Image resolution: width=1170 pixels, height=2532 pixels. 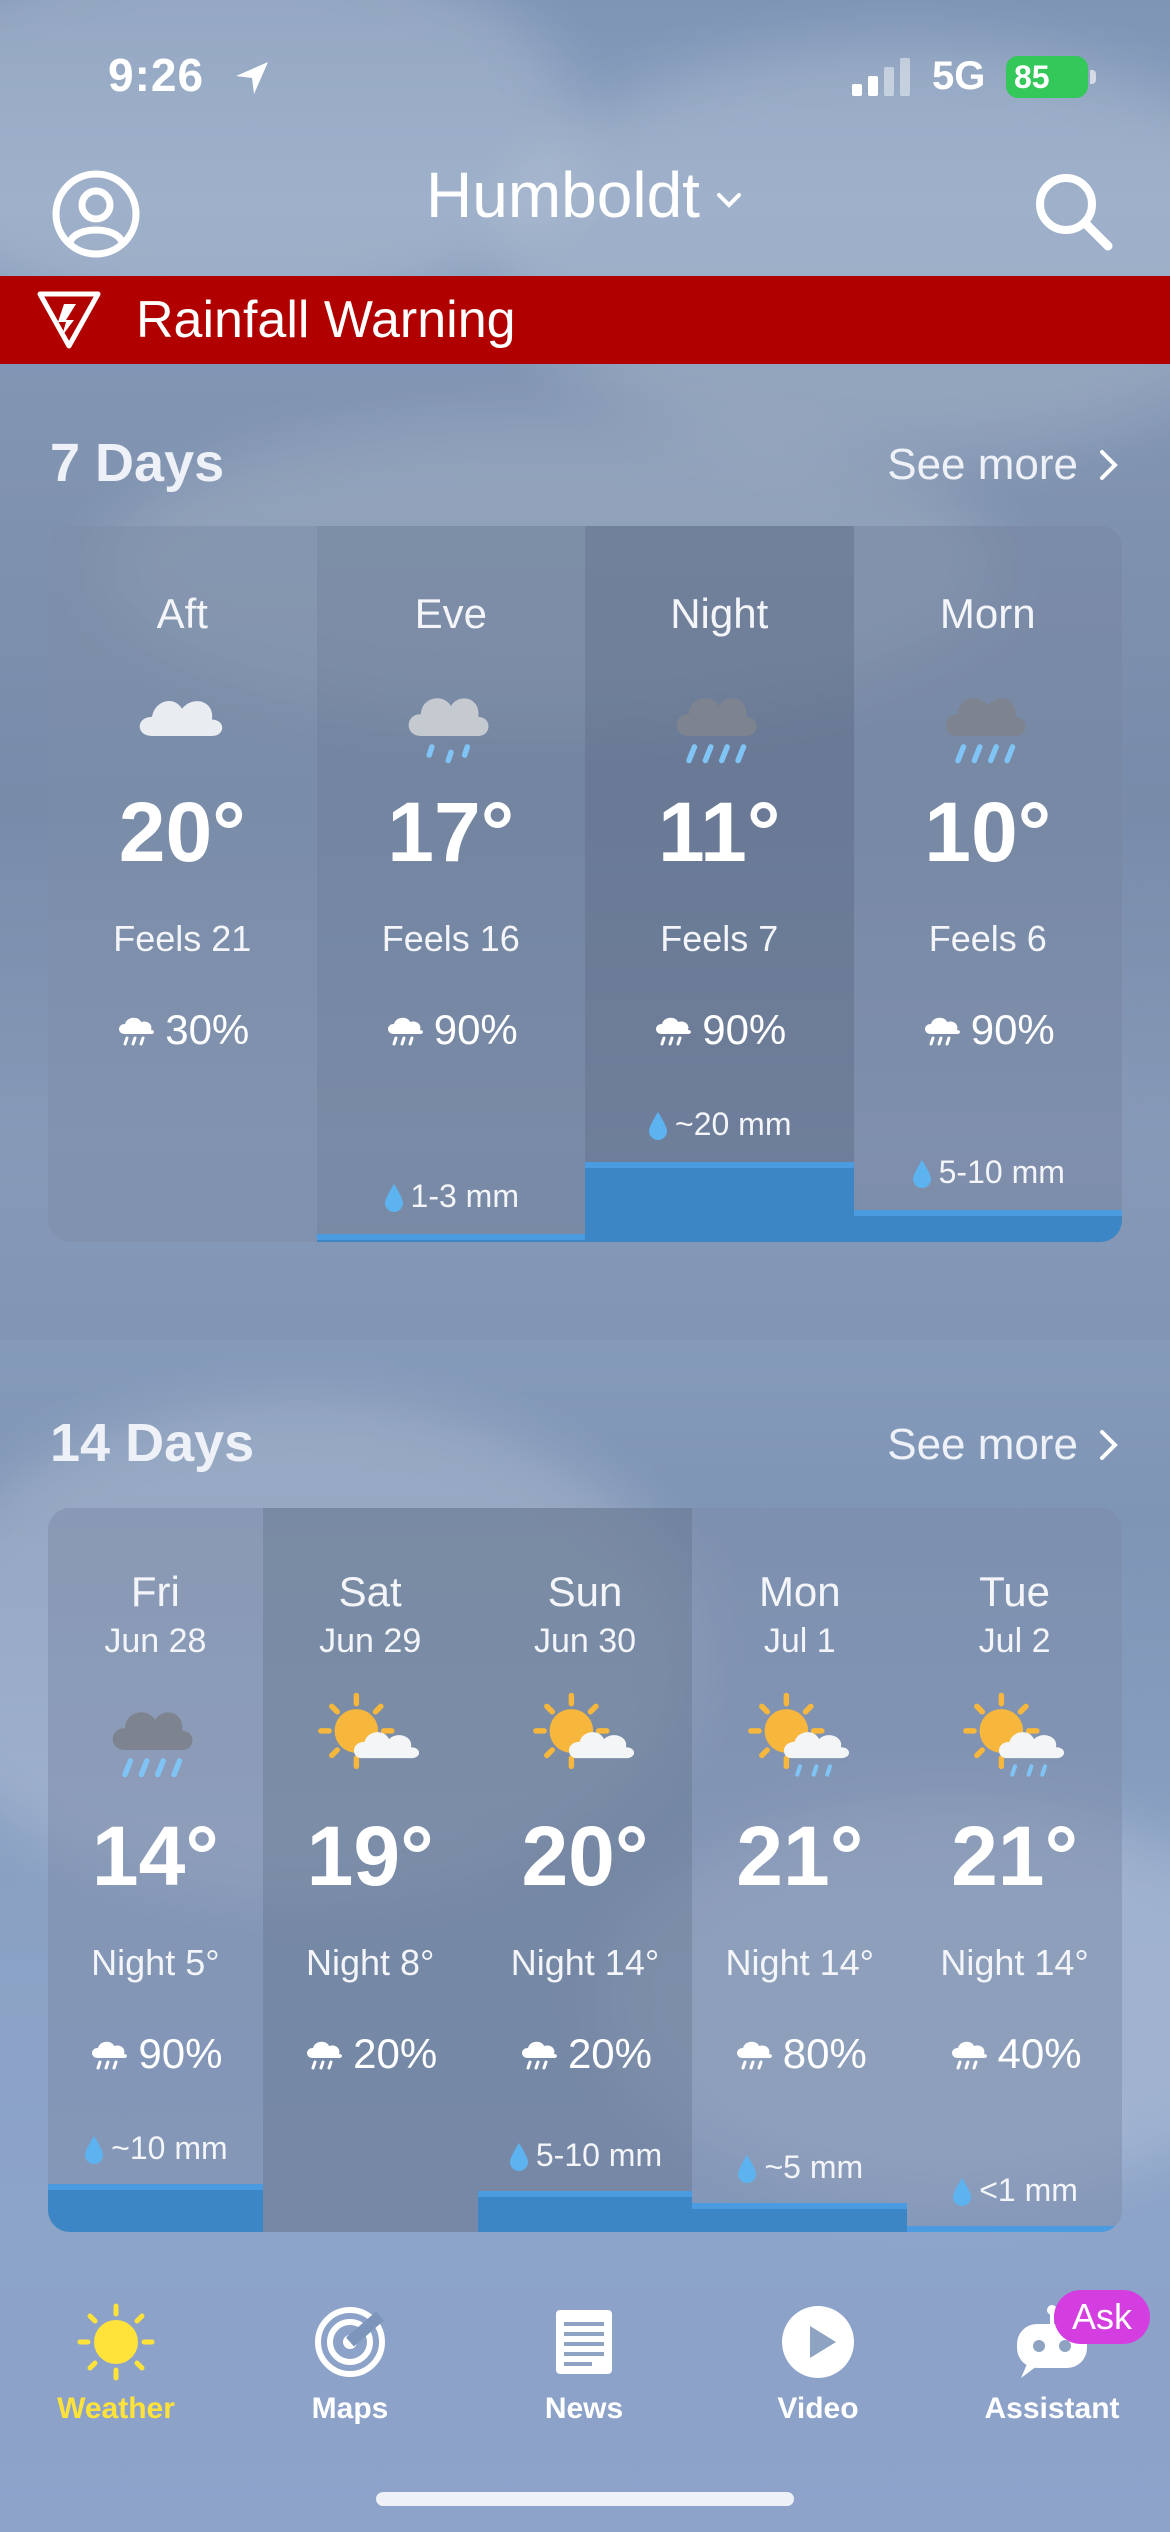 I want to click on nav-item-weather: Weather, so click(x=116, y=2364).